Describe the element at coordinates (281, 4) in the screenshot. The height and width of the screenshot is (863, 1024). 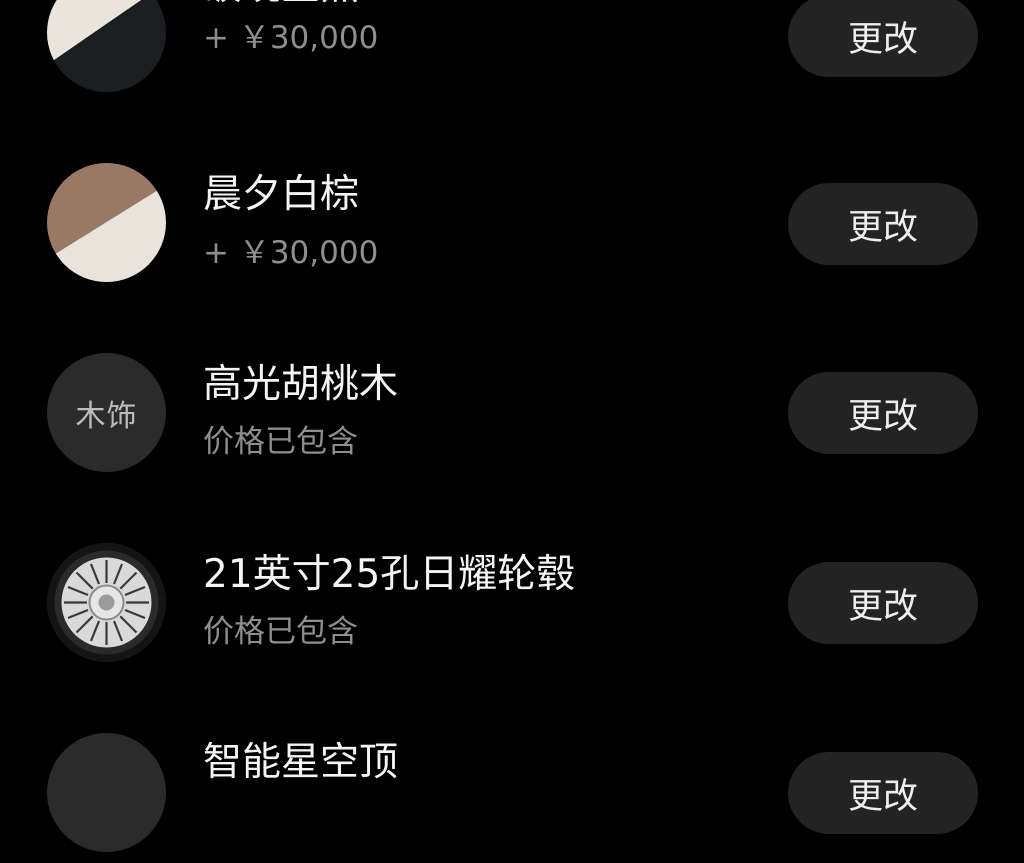
I see `option-title: 破晓金黑` at that location.